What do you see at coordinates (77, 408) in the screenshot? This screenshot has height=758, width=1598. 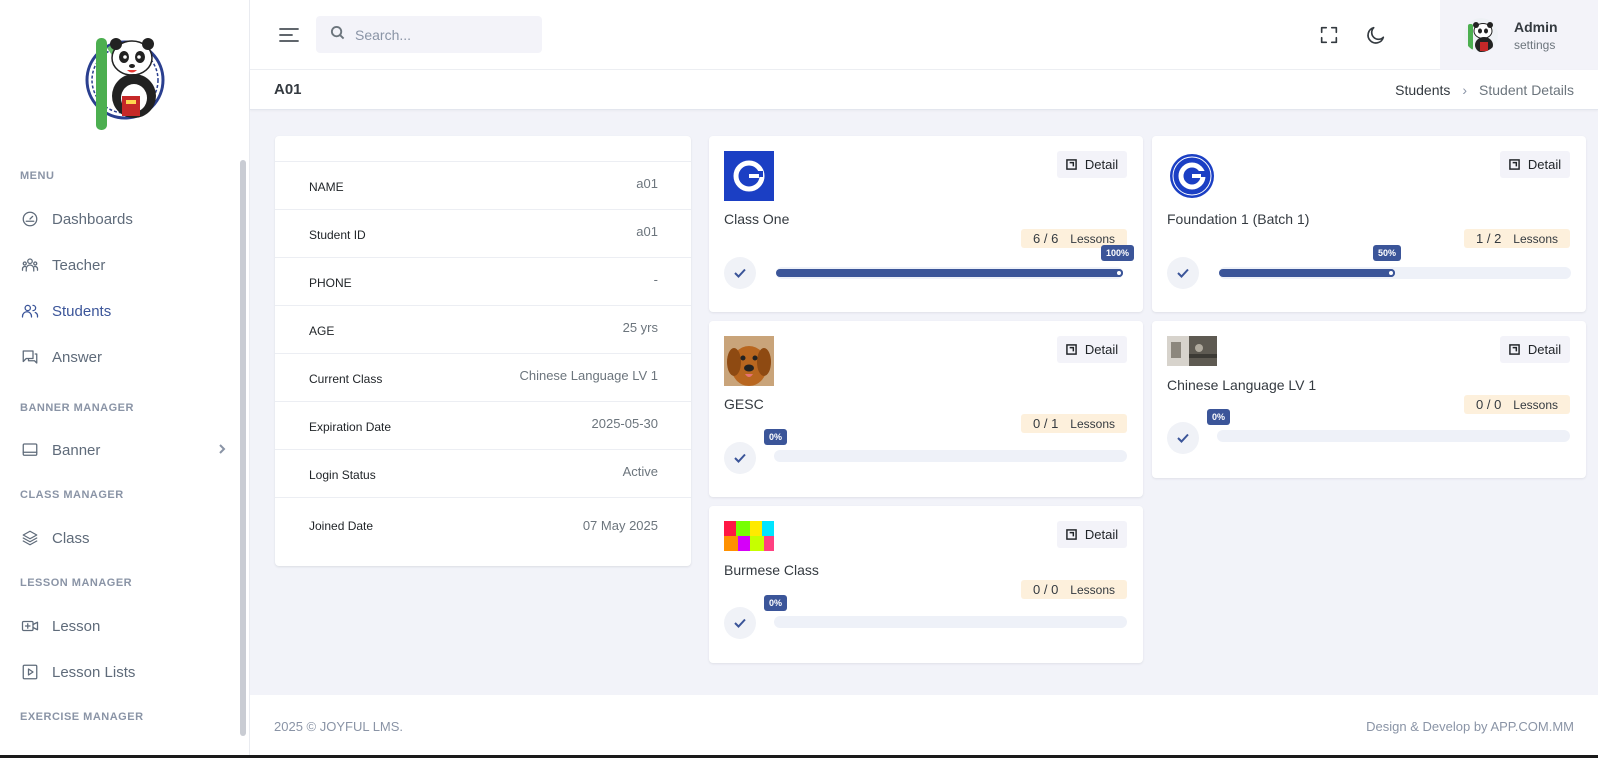 I see `menu-section-title: BANNER MANAGER` at bounding box center [77, 408].